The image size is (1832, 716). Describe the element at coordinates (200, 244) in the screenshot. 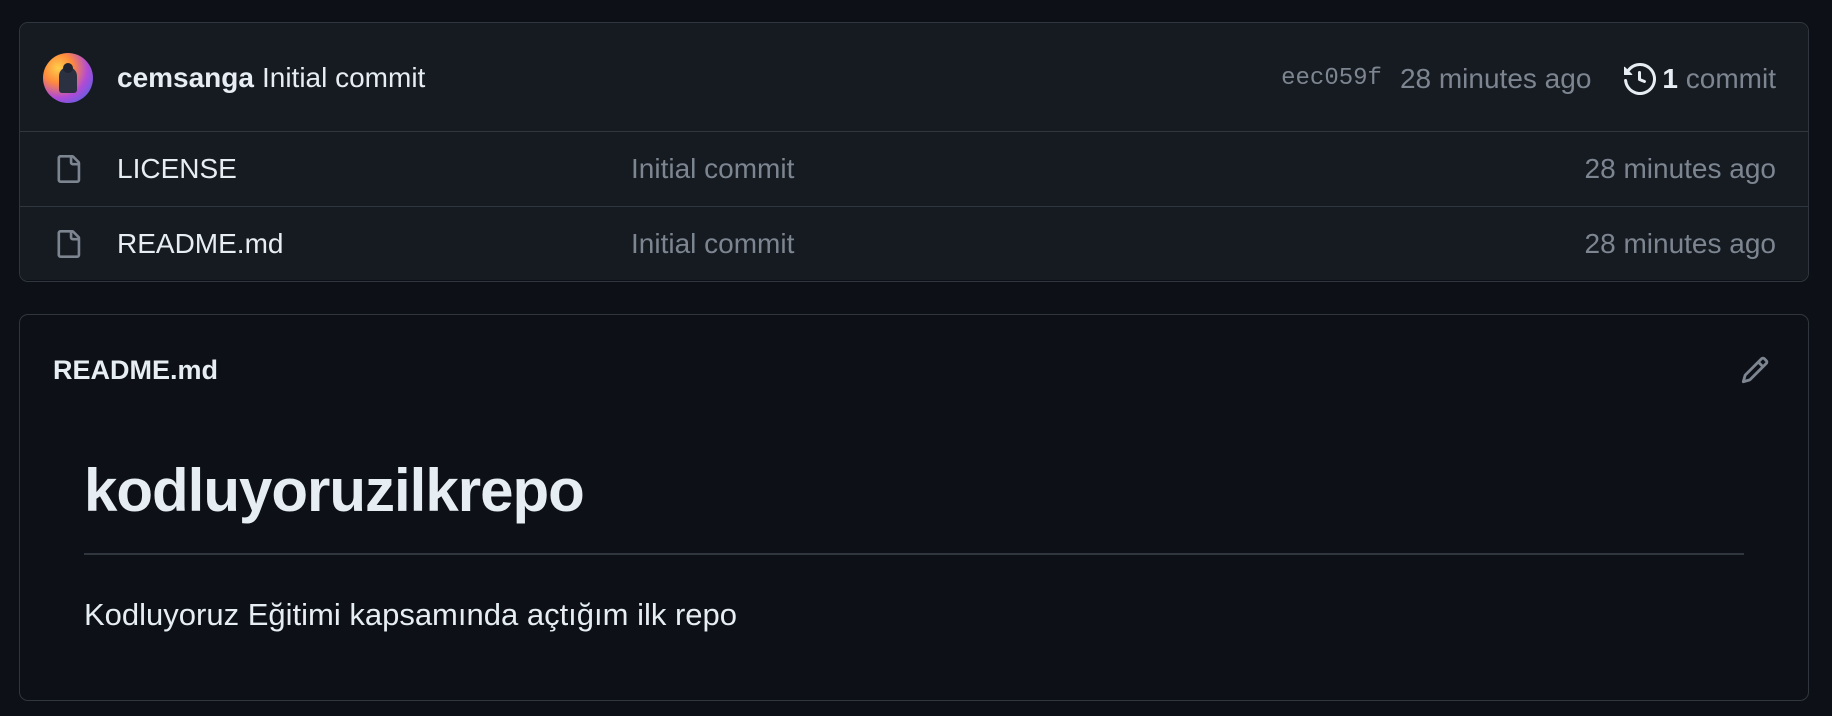

I see `file-name-link: README.md` at that location.